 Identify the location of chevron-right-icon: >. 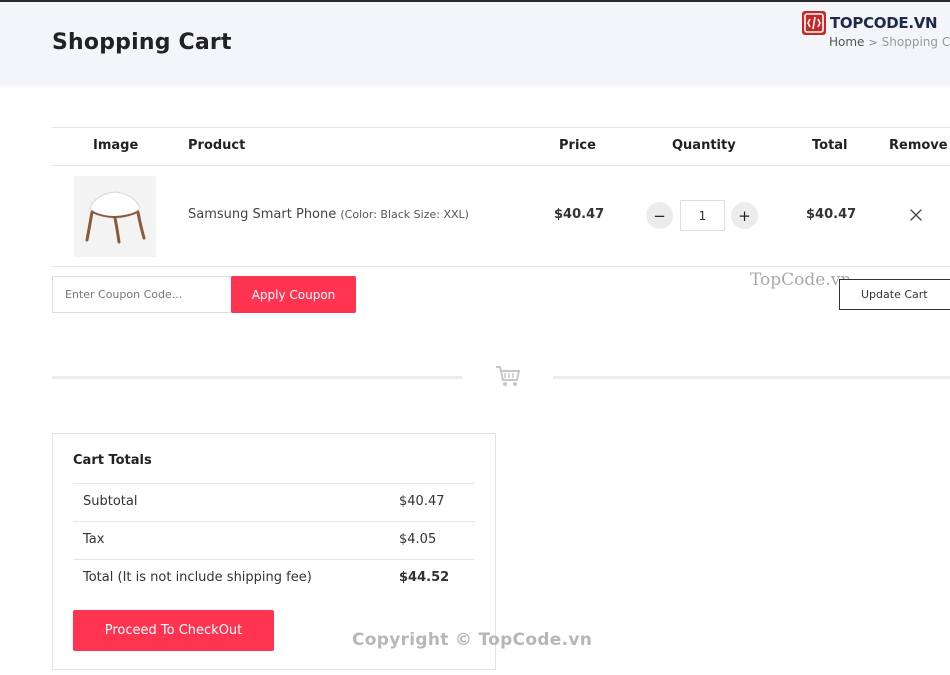
(873, 42).